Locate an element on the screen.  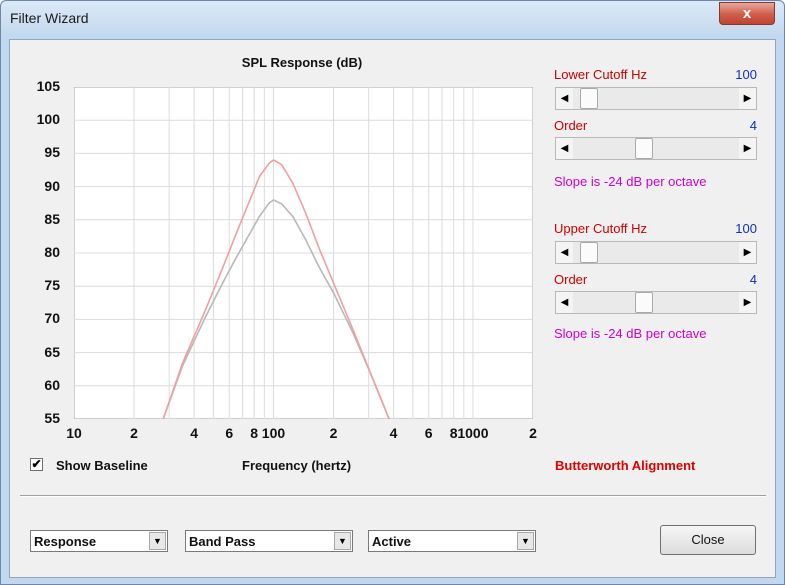
y-tick-label: 75 is located at coordinates (52, 285).